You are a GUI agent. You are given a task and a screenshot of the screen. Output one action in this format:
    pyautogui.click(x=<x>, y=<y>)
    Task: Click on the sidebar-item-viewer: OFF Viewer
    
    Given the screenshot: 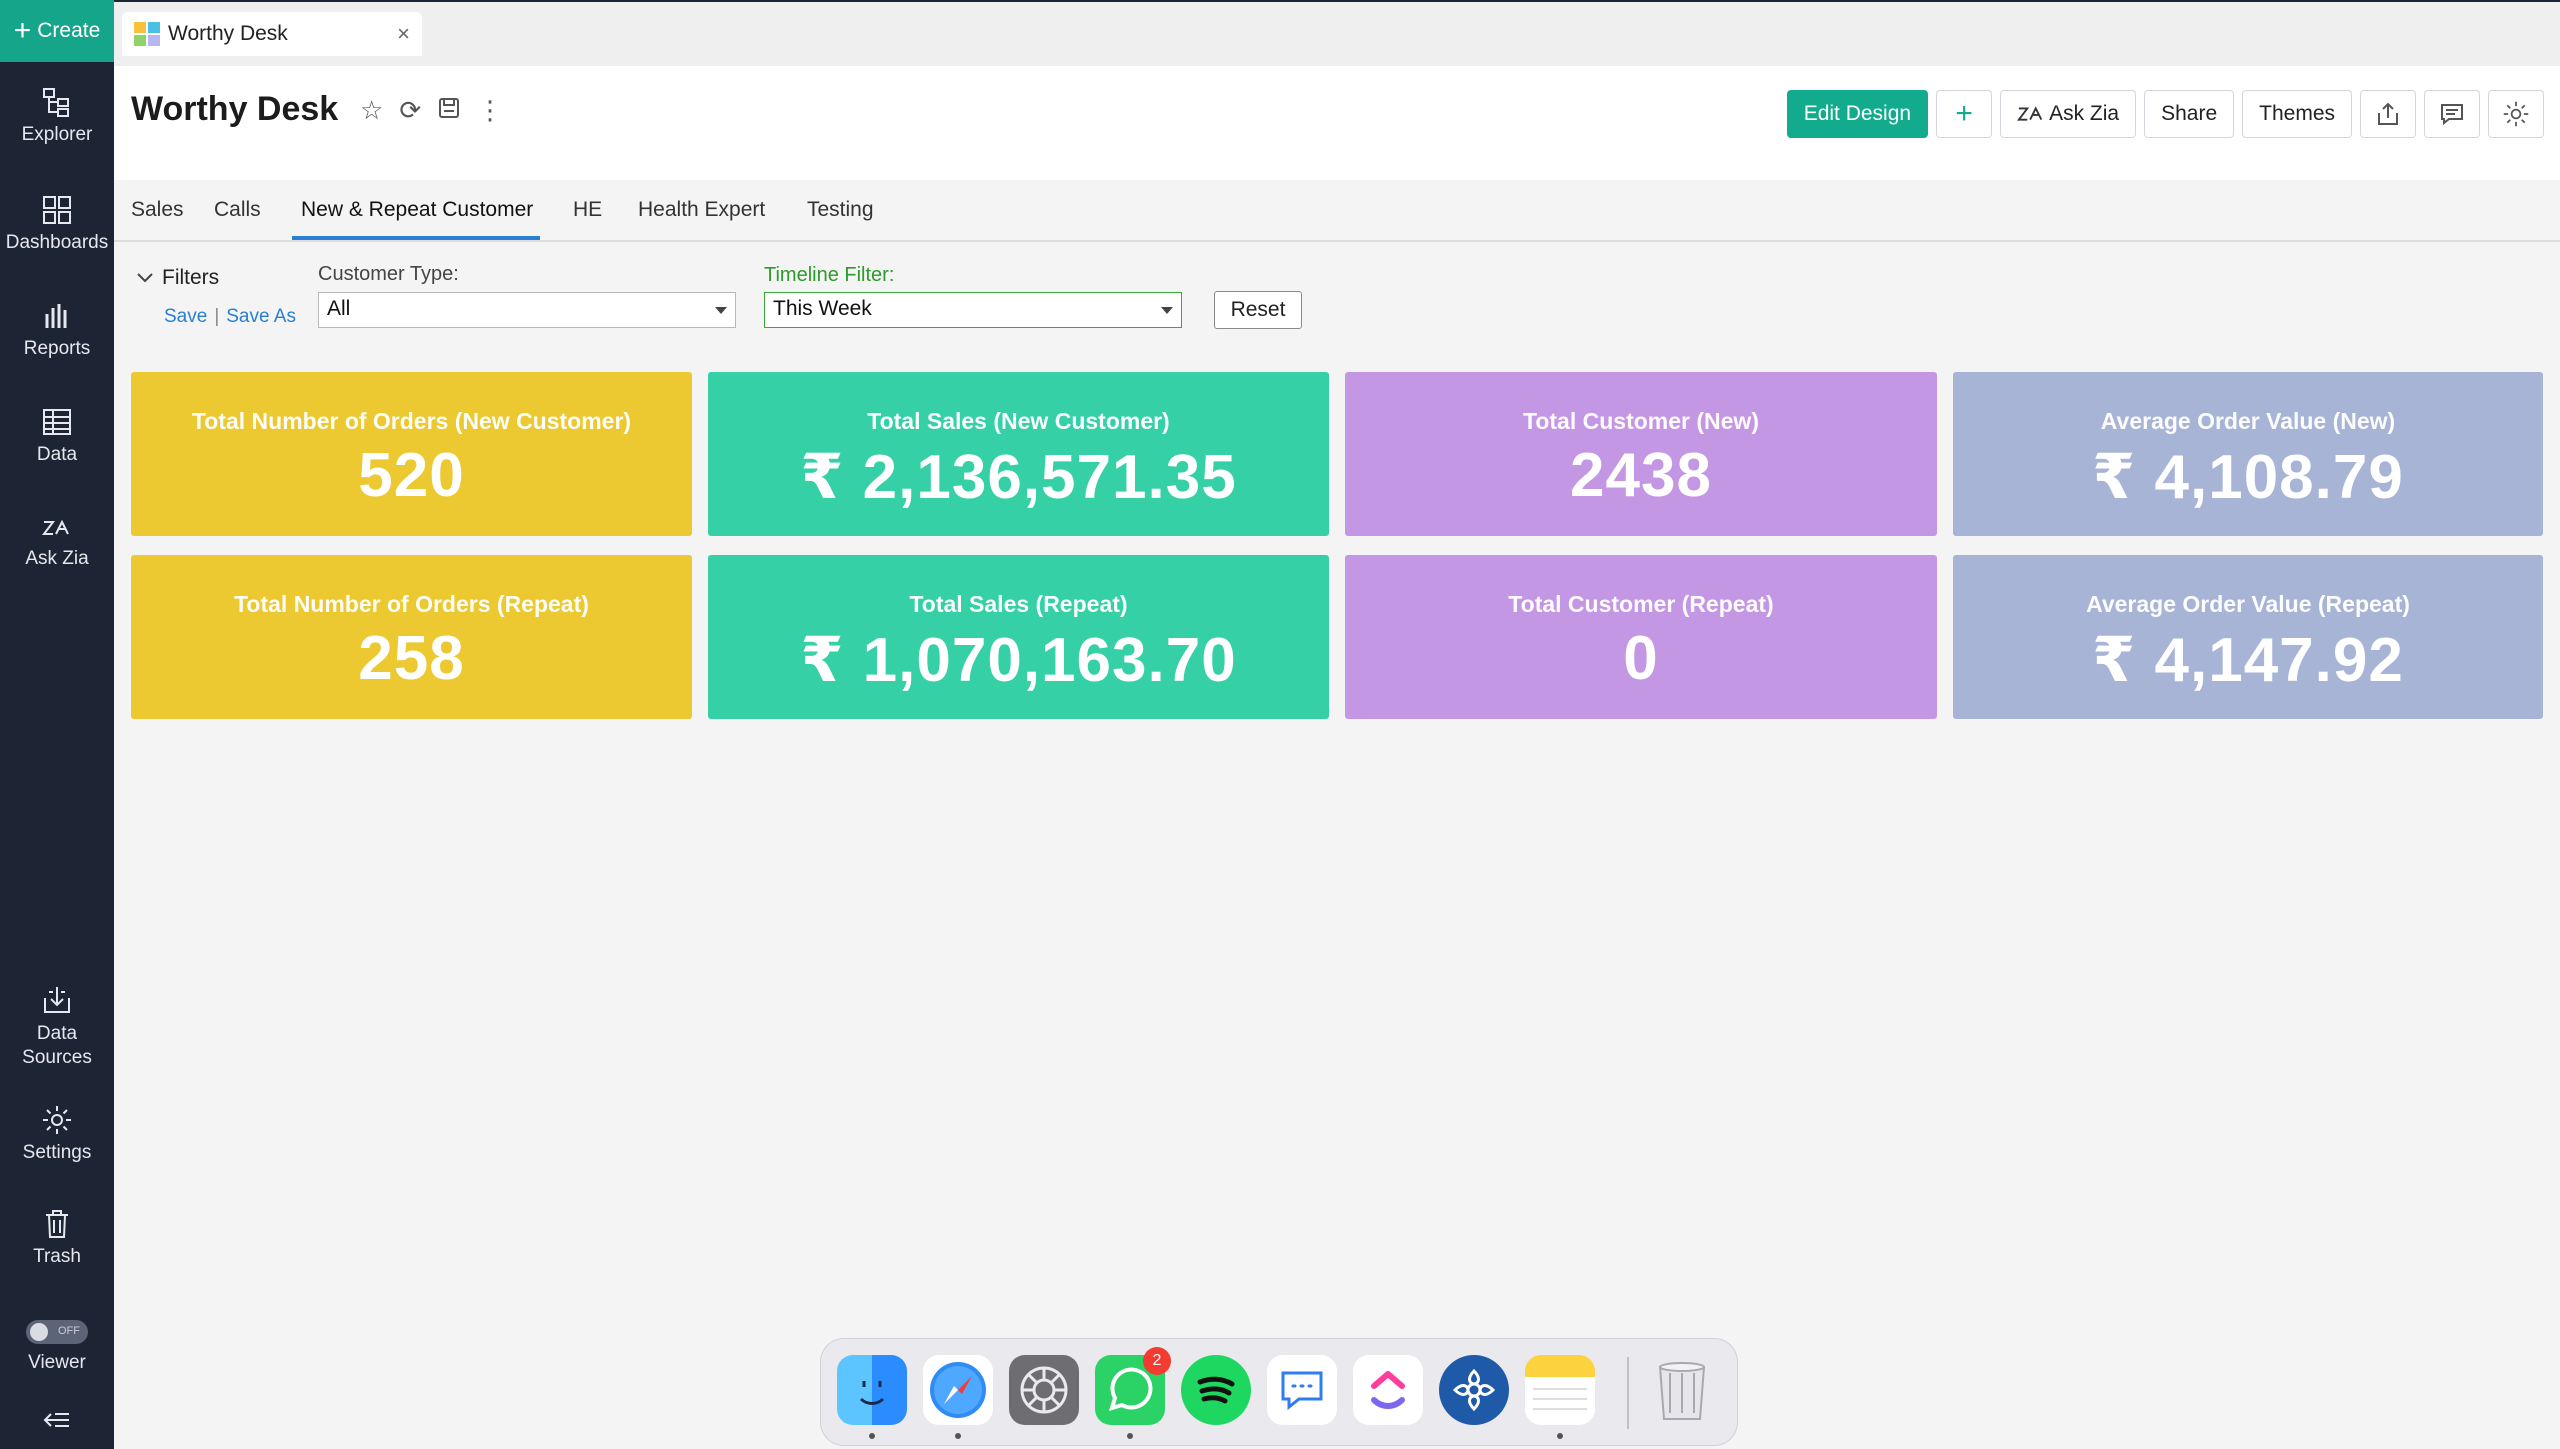 What is the action you would take?
    pyautogui.click(x=57, y=1347)
    